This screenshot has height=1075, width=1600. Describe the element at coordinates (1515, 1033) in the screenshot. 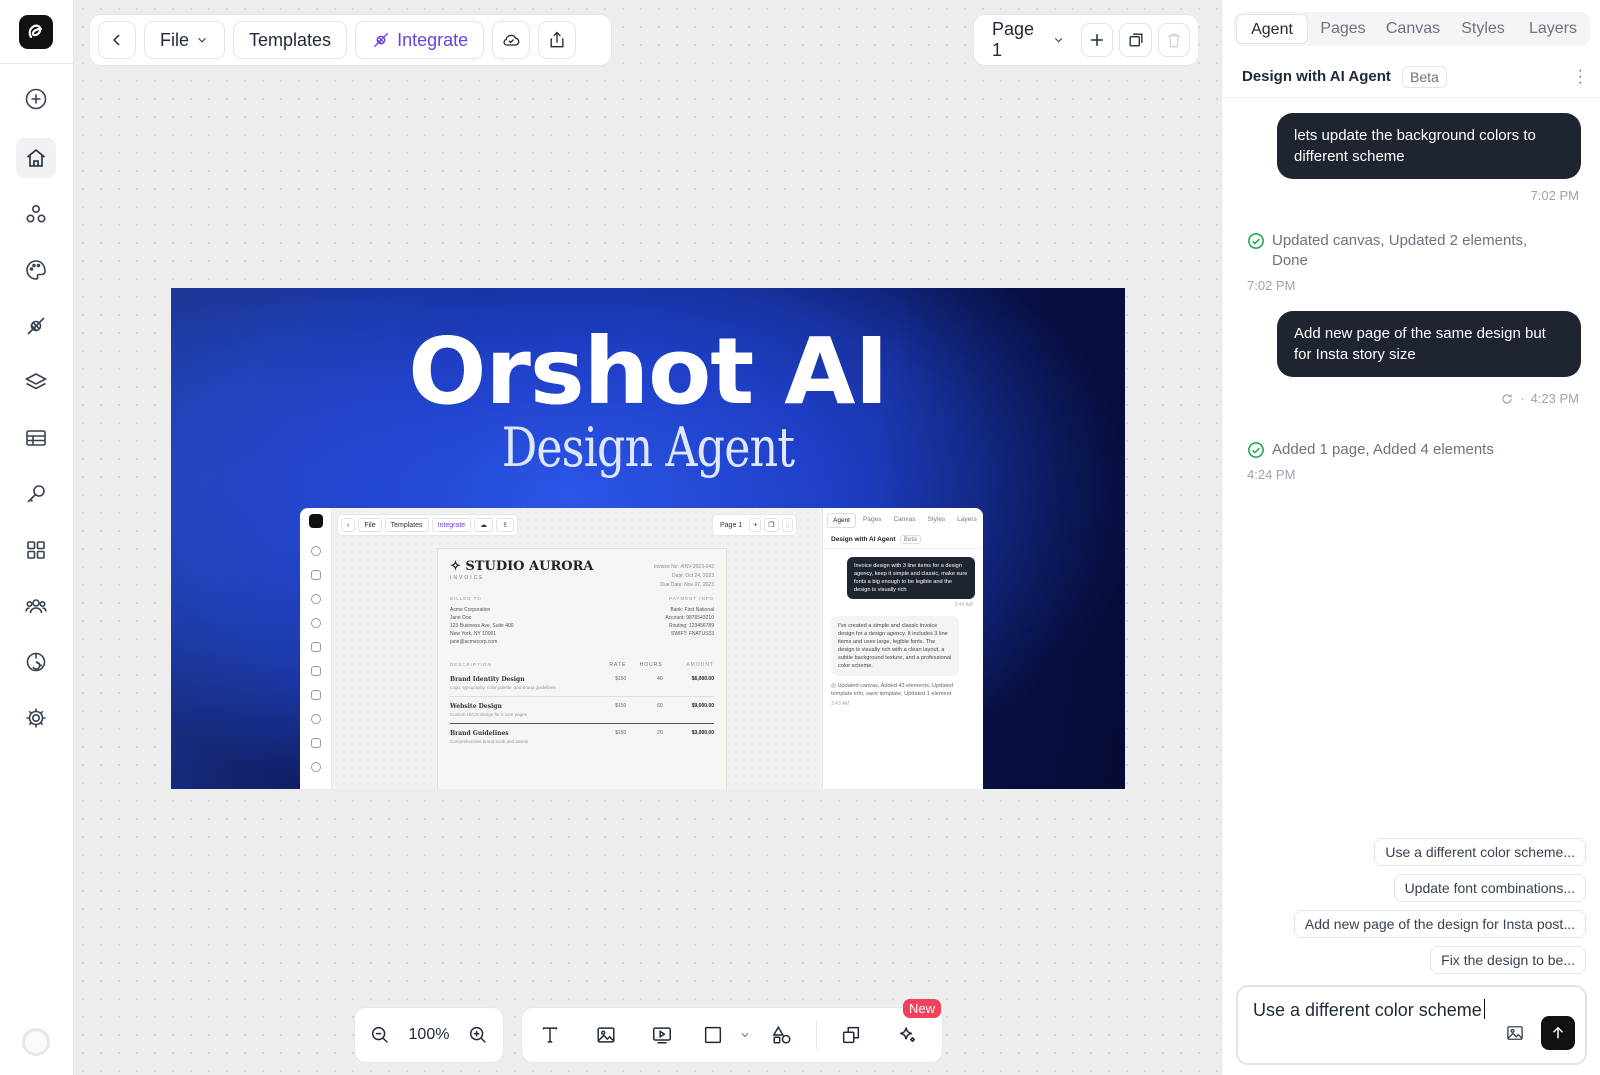

I see `attach-image-button` at that location.